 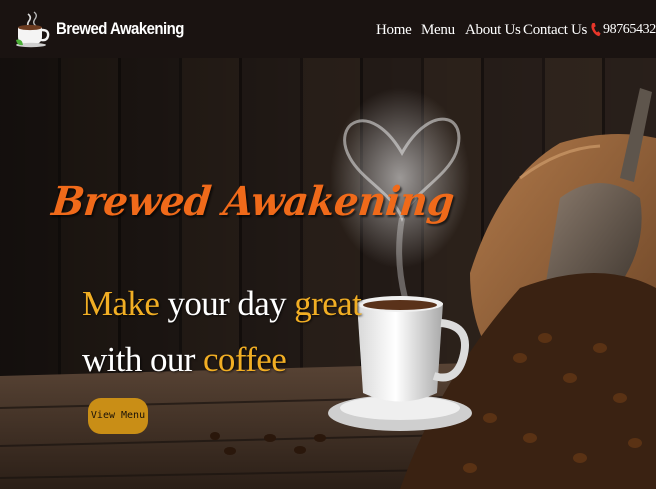 I want to click on tagline-make: Make, so click(x=121, y=303).